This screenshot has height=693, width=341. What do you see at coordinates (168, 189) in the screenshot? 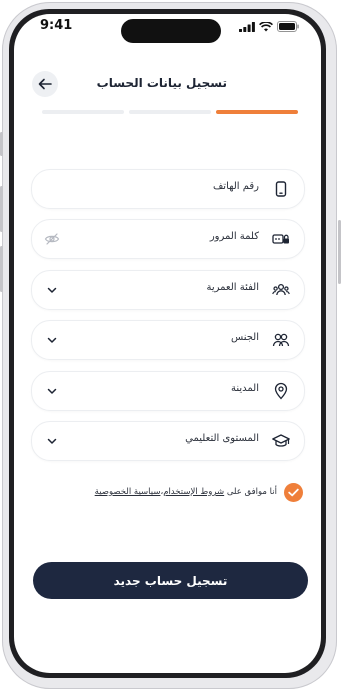
I see `phone-field: رقم الهاتف` at bounding box center [168, 189].